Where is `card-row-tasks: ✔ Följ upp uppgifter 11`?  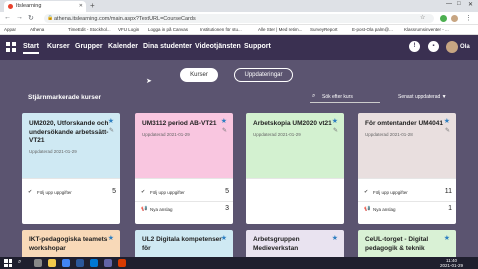
card-row-tasks: ✔ Följ upp uppgifter 11 is located at coordinates (408, 193).